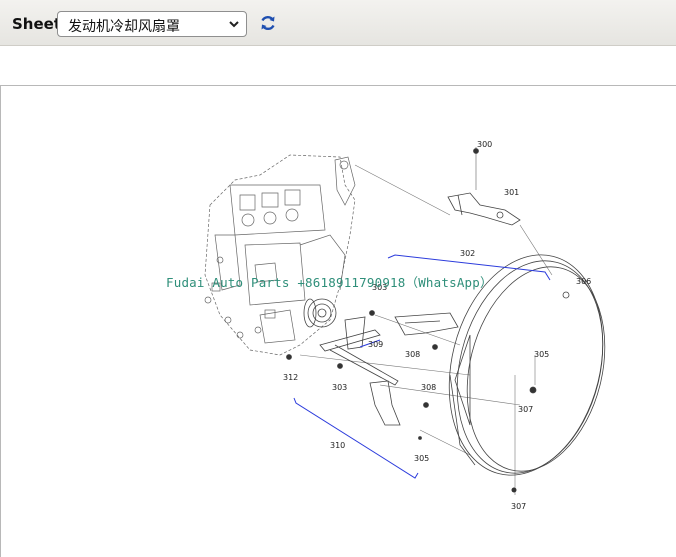  I want to click on callout-310: 310, so click(337, 445).